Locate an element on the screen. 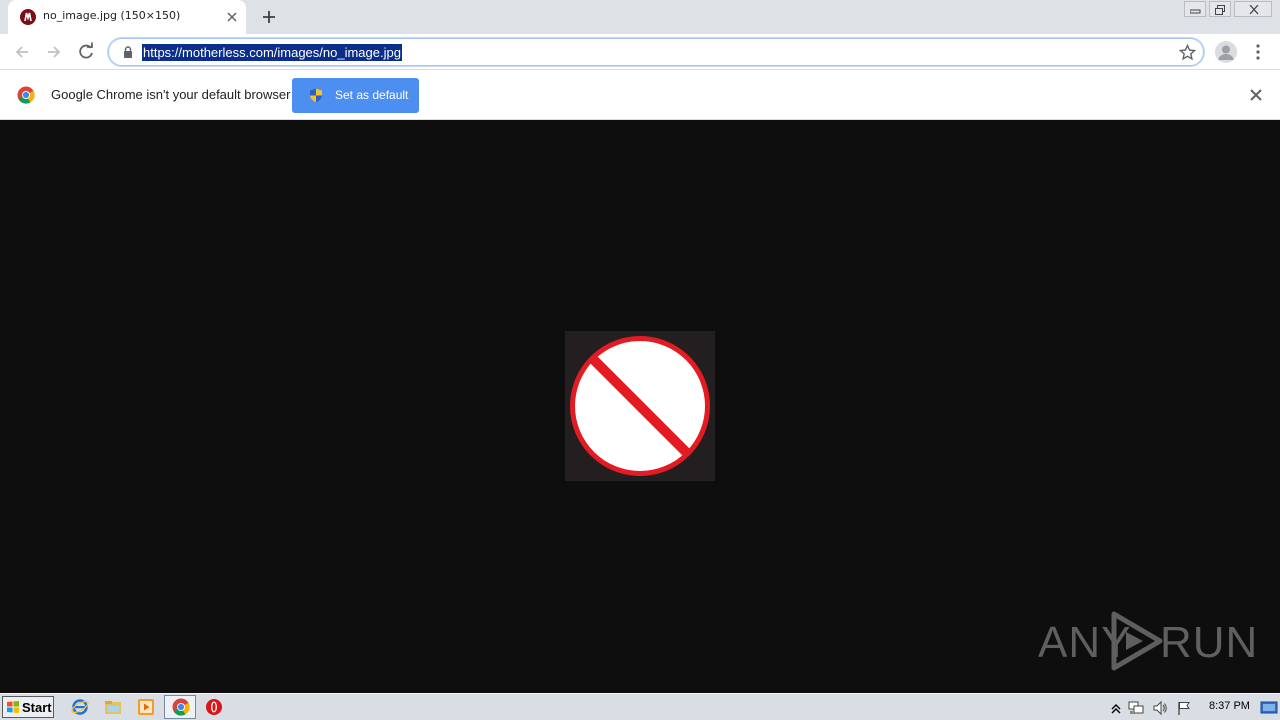  forward-arrow-icon is located at coordinates (54, 52).